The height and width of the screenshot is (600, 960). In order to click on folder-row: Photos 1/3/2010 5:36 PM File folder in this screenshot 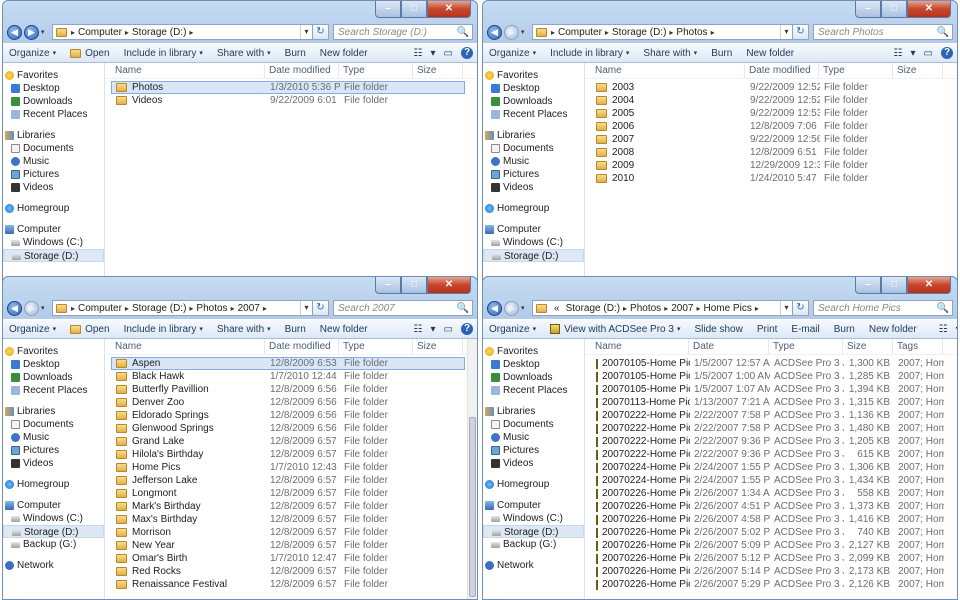, I will do `click(288, 87)`.